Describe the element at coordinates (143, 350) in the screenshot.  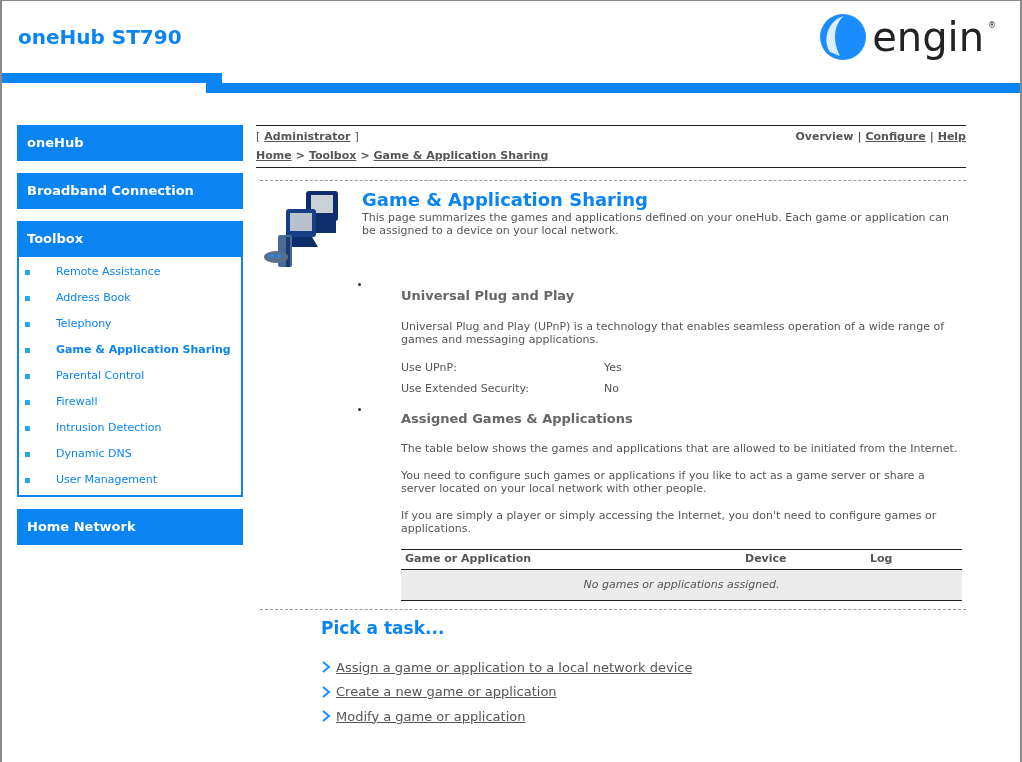
I see `sidebar-item: Game & Application Sharing` at that location.